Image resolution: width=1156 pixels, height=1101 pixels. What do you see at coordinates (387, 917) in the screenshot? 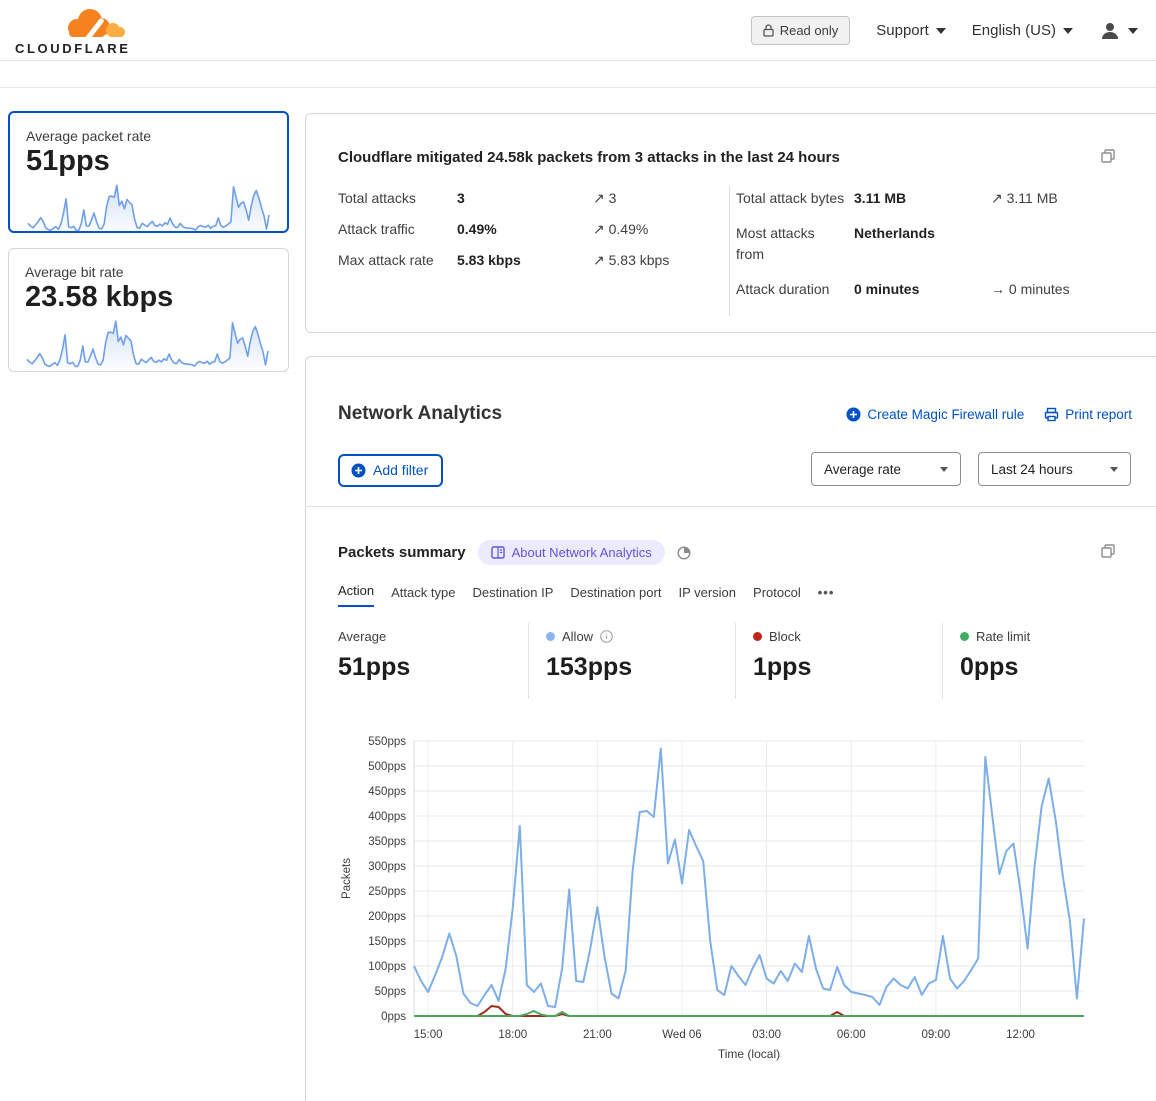
I see `svg-text: 200pps` at bounding box center [387, 917].